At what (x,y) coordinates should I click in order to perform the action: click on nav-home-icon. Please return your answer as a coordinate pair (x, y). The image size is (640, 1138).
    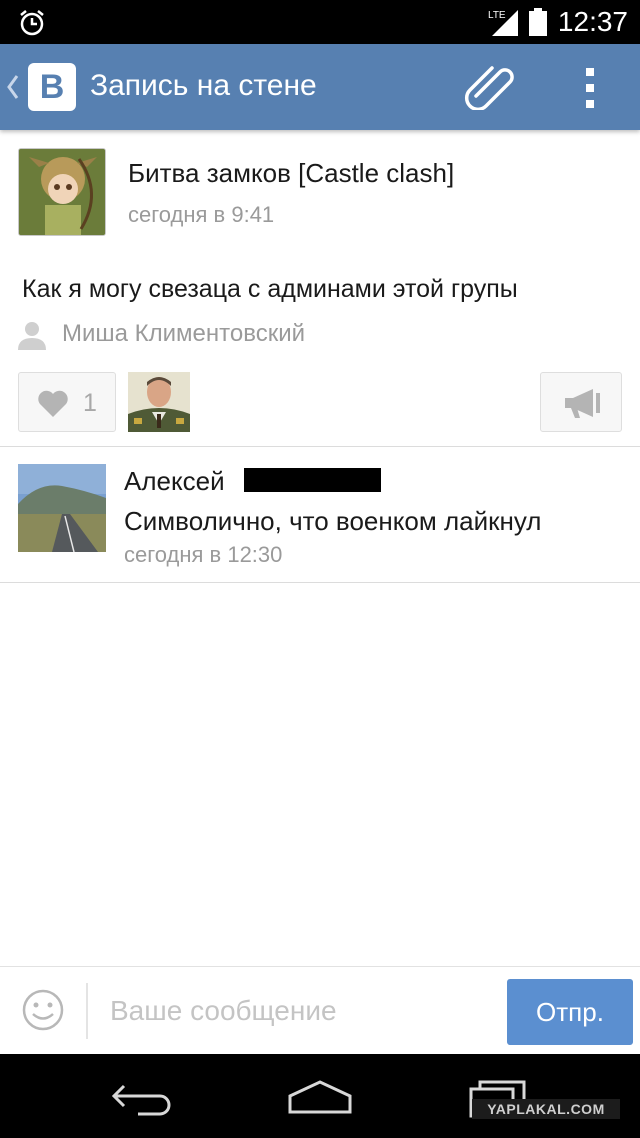
    Looking at the image, I should click on (320, 1097).